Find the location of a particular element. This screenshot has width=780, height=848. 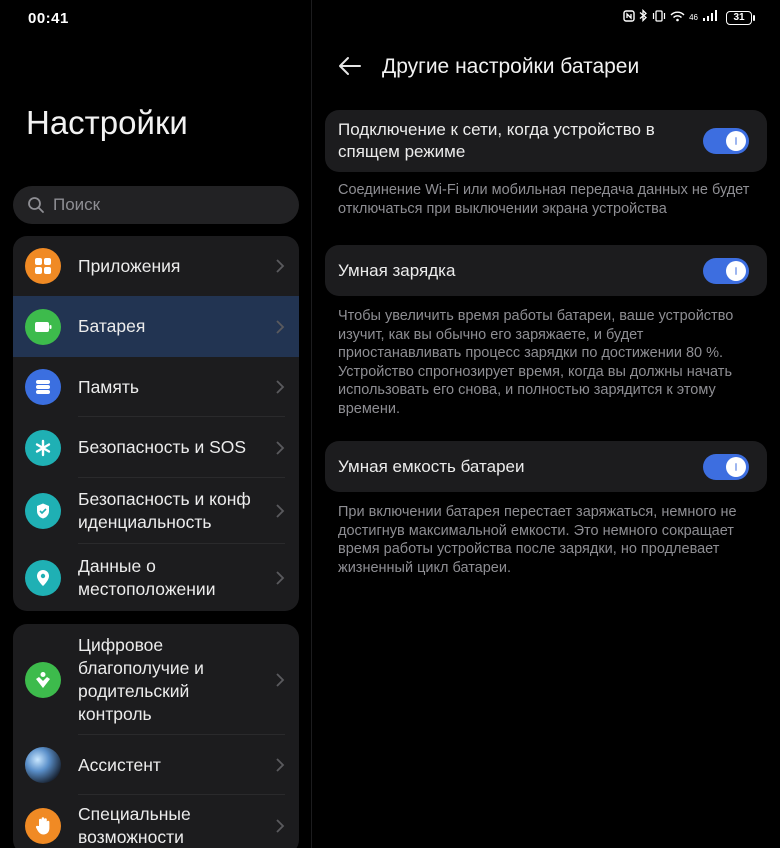

sidebar-item-storage: Память is located at coordinates (156, 387).